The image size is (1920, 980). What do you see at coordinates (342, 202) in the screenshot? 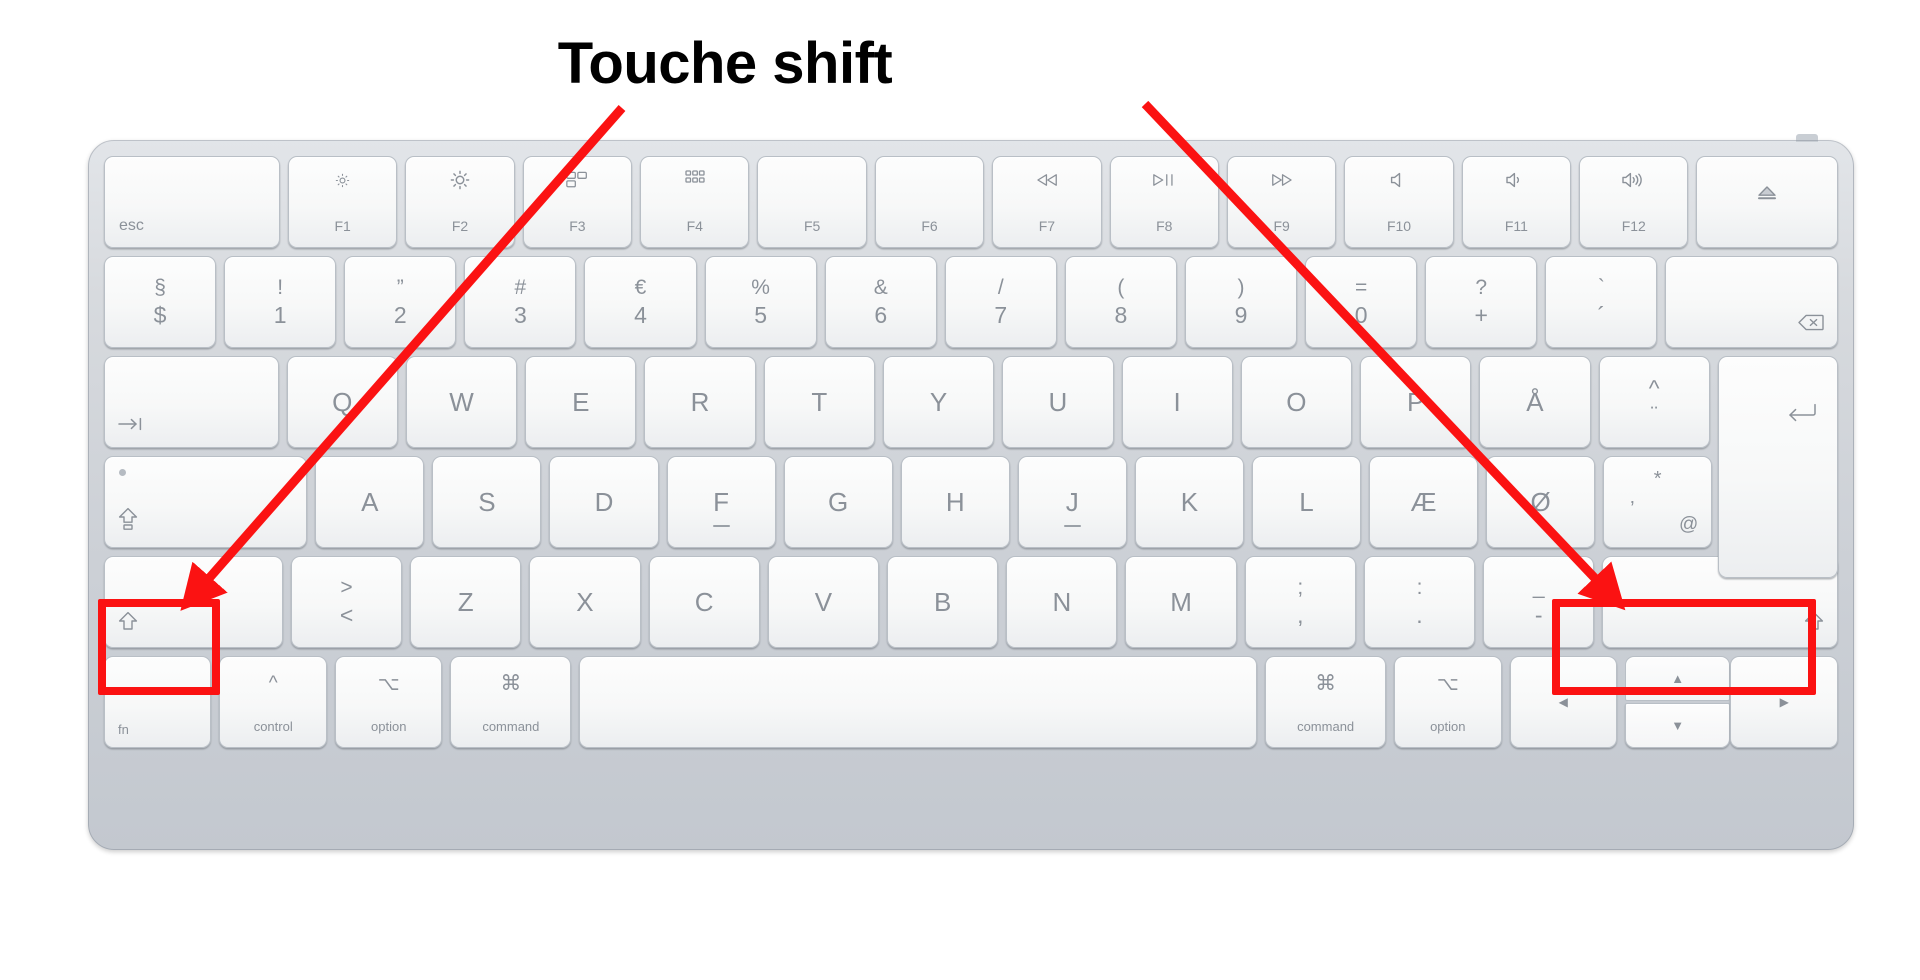
I see `key-f1: F1` at bounding box center [342, 202].